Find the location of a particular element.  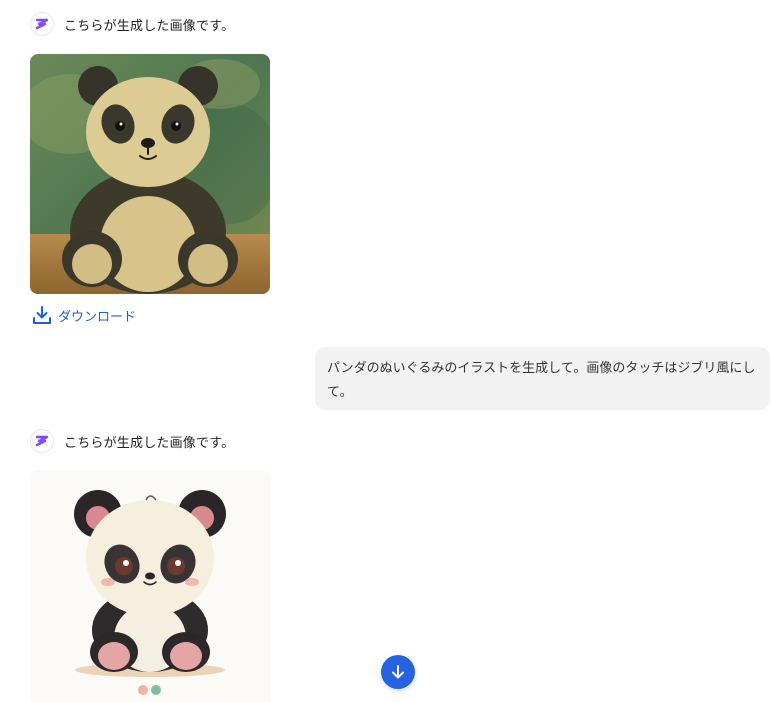

scroll-to-bottom-button is located at coordinates (398, 672).